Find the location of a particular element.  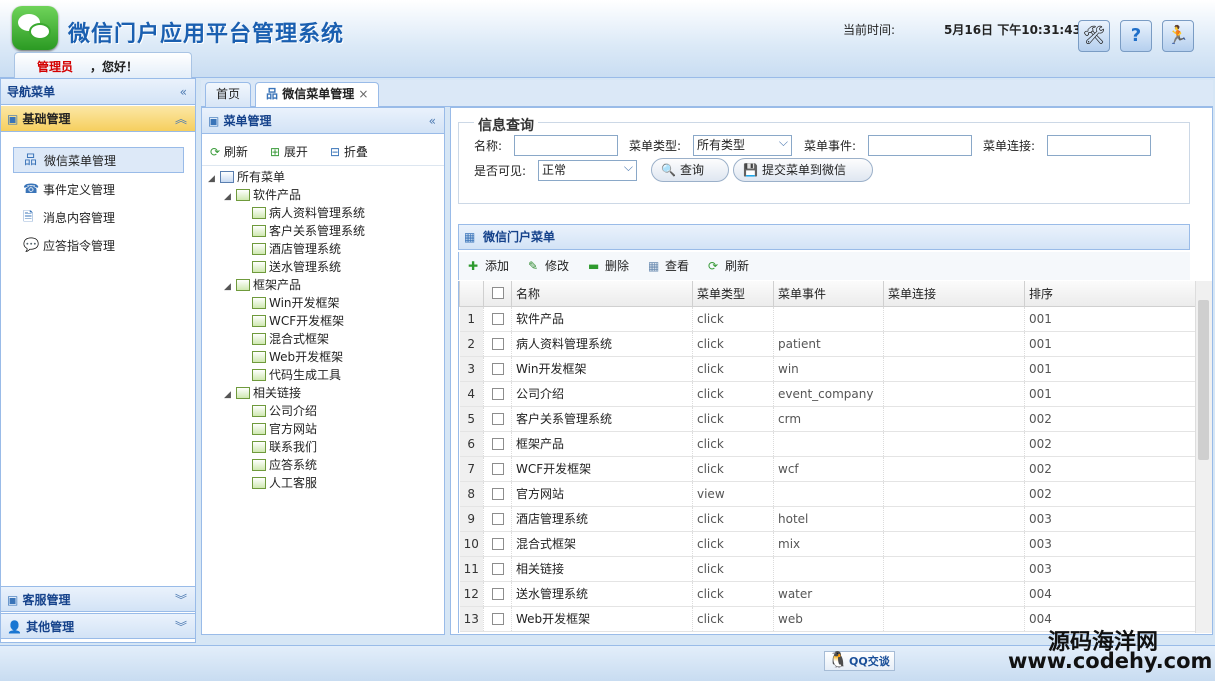

nav-item-wechat-menu: 品微信菜单管理 is located at coordinates (98, 160).